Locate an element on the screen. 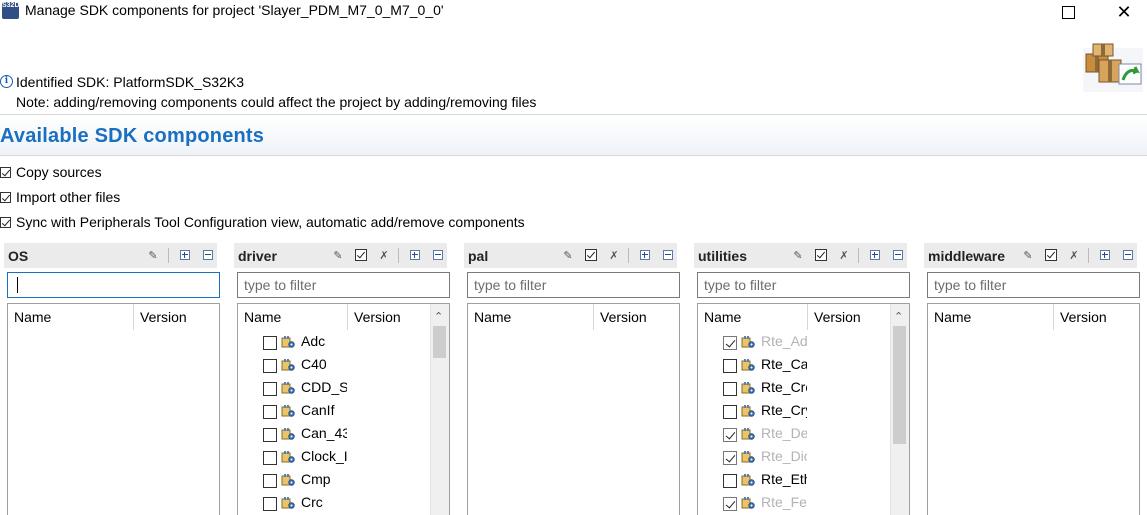 The image size is (1147, 515). divider is located at coordinates (573, 155).